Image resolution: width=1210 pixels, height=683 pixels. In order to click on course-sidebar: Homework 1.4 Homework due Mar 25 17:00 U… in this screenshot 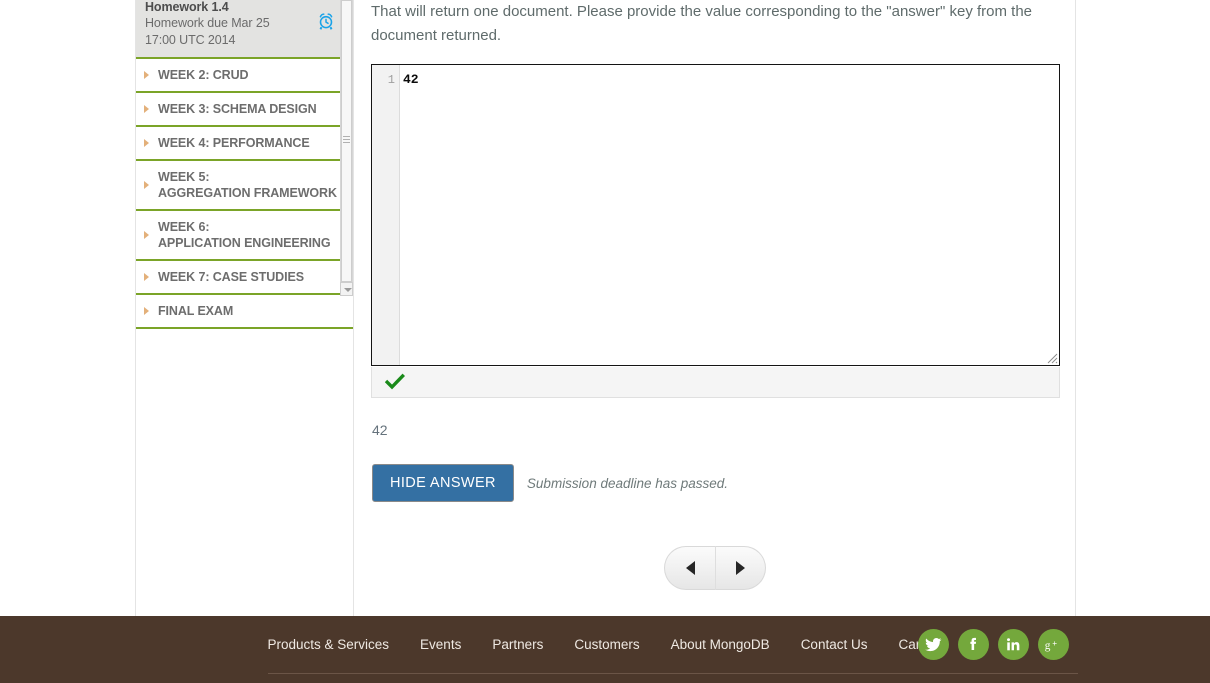, I will do `click(244, 164)`.